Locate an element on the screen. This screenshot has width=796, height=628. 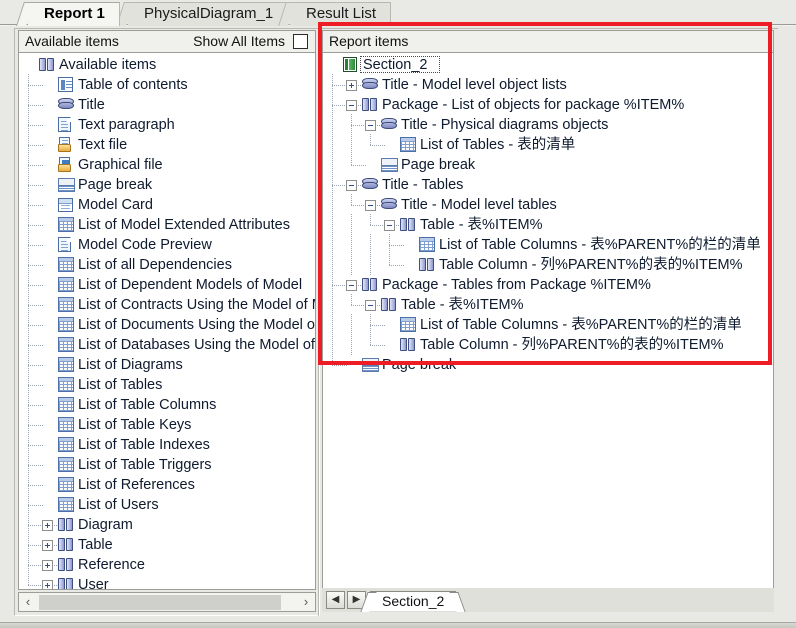
tree-row: Model Code Preview is located at coordinates (167, 244).